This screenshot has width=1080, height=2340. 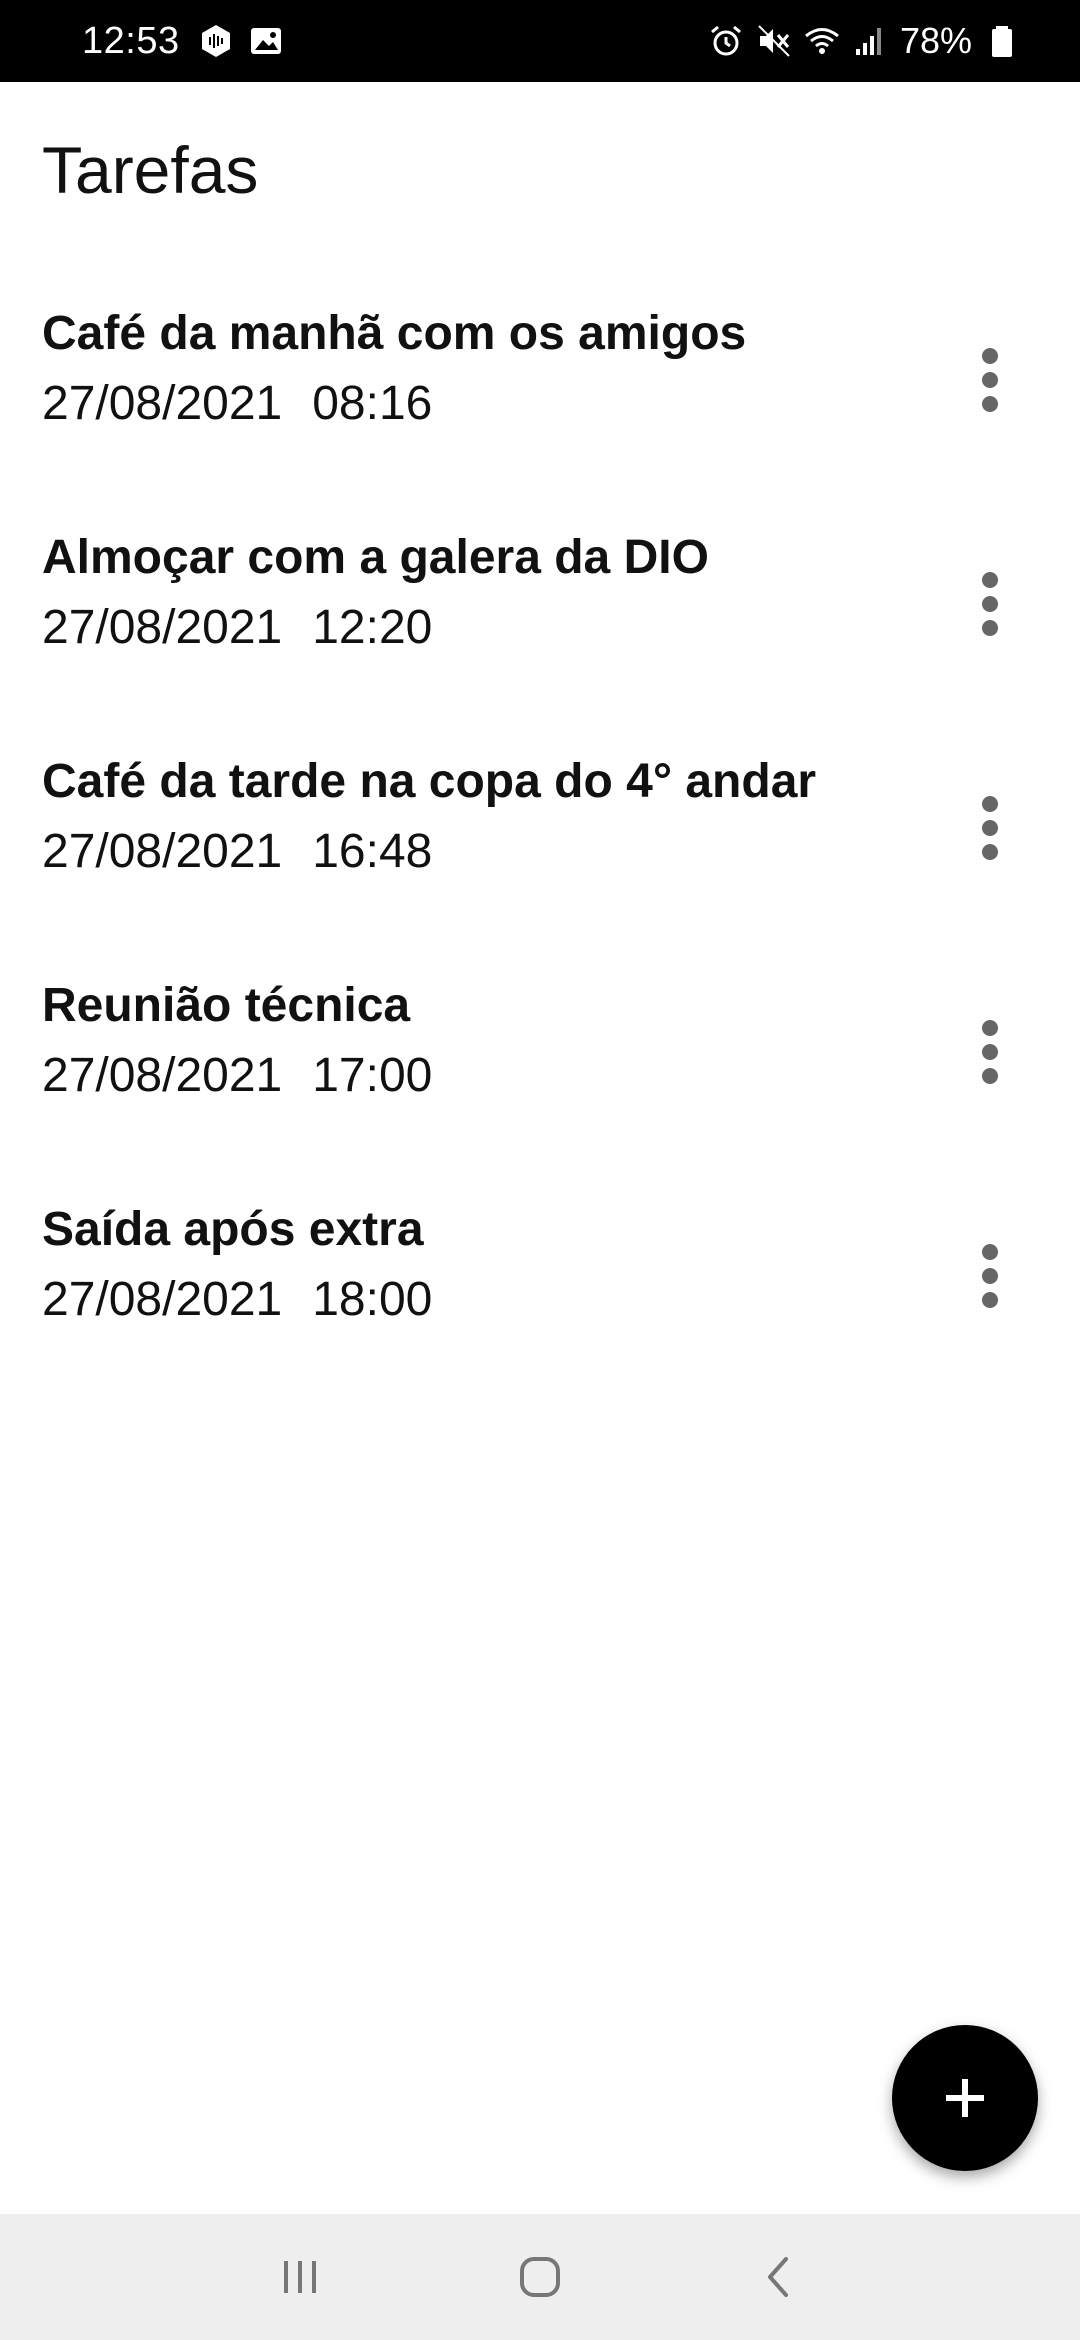 What do you see at coordinates (394, 333) in the screenshot?
I see `task-title: Café da manhã com os amigos` at bounding box center [394, 333].